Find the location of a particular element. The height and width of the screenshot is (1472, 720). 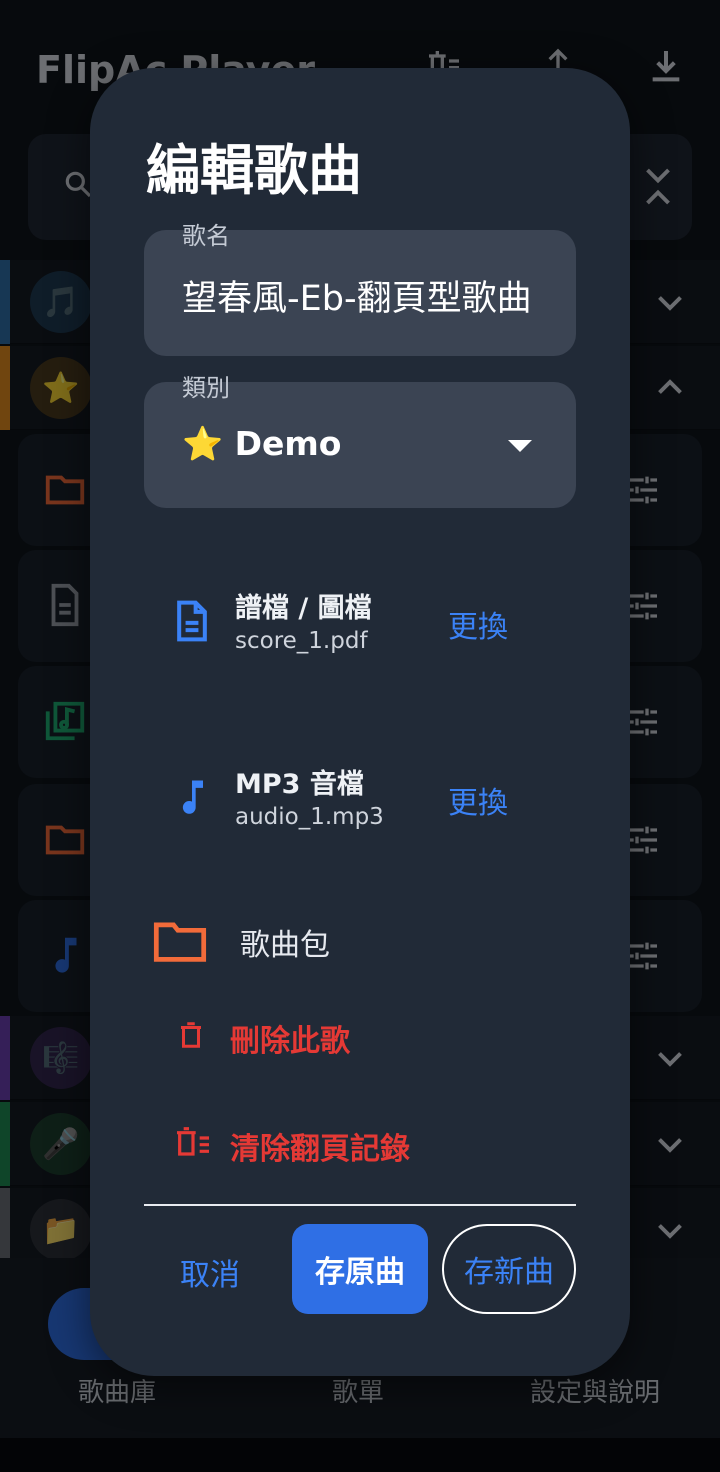

song-name-label: 歌名 is located at coordinates (206, 236).